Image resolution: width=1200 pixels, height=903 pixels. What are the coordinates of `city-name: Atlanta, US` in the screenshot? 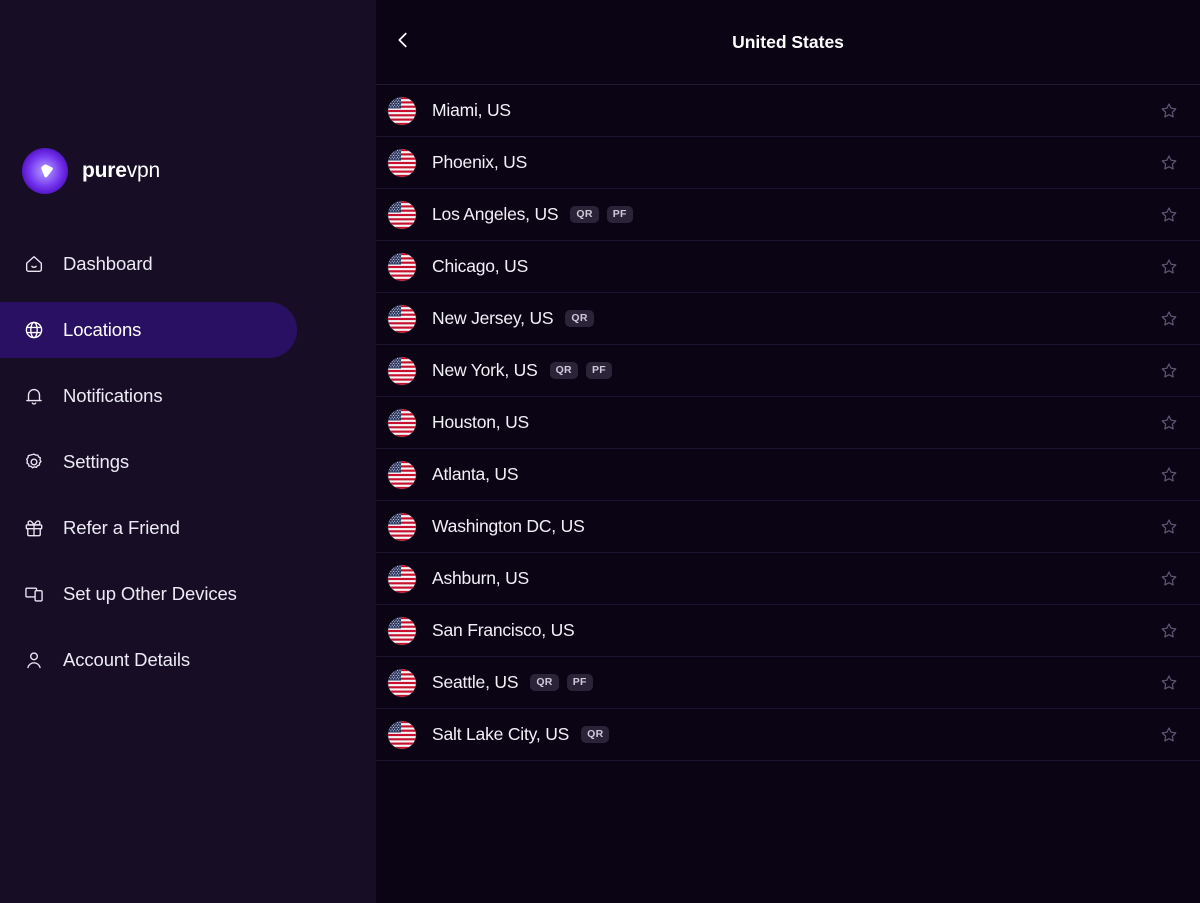 It's located at (475, 474).